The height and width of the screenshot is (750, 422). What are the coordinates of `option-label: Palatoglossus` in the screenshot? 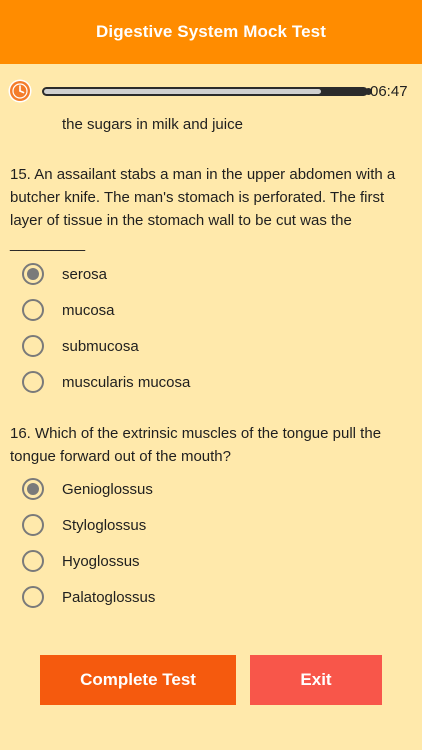 It's located at (109, 597).